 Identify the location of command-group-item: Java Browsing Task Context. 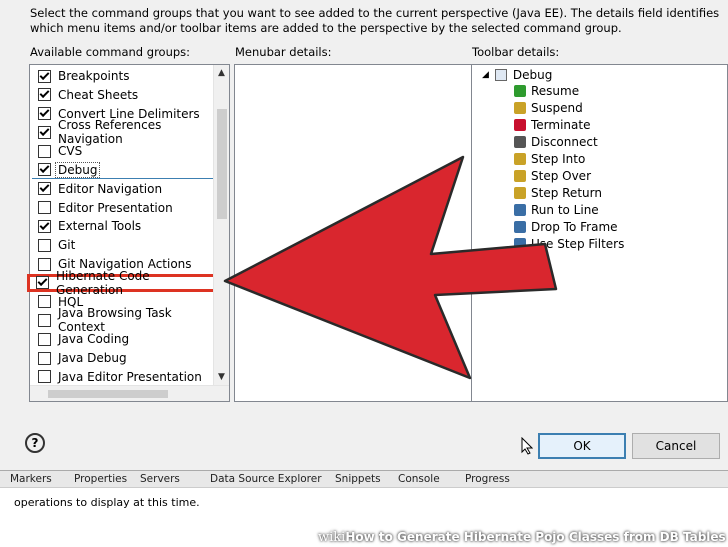
(124, 320).